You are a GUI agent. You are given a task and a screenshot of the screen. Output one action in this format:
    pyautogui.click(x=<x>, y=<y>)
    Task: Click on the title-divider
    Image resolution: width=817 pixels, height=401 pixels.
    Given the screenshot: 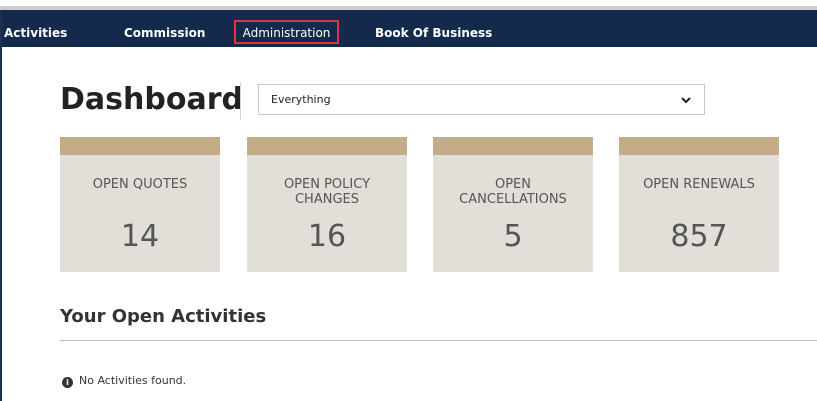 What is the action you would take?
    pyautogui.click(x=240, y=101)
    